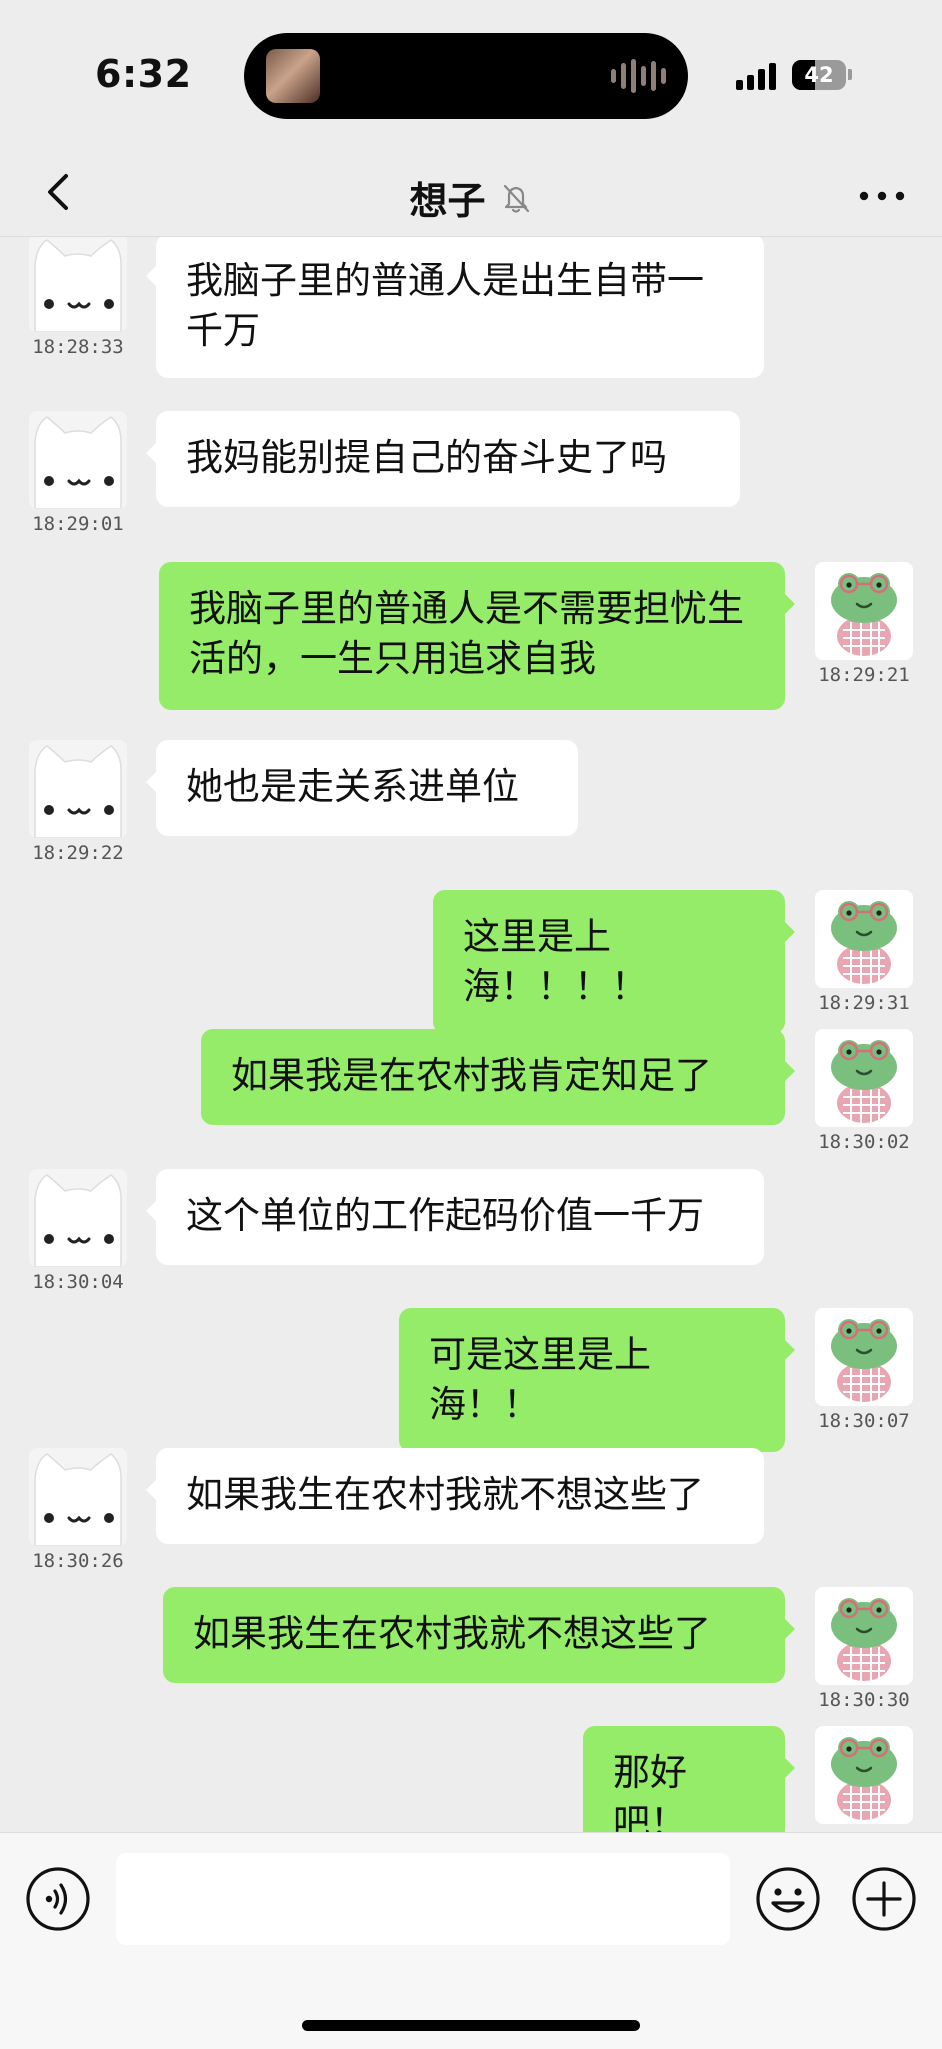  I want to click on message-row: 18:28:33 我脑子里的普通人是出生自带一千万, so click(471, 307).